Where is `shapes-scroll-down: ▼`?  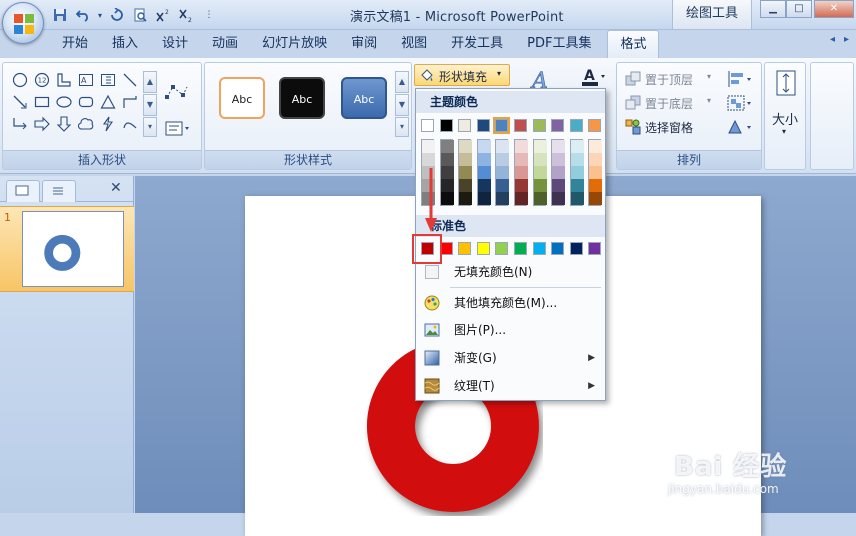 shapes-scroll-down: ▼ is located at coordinates (150, 105).